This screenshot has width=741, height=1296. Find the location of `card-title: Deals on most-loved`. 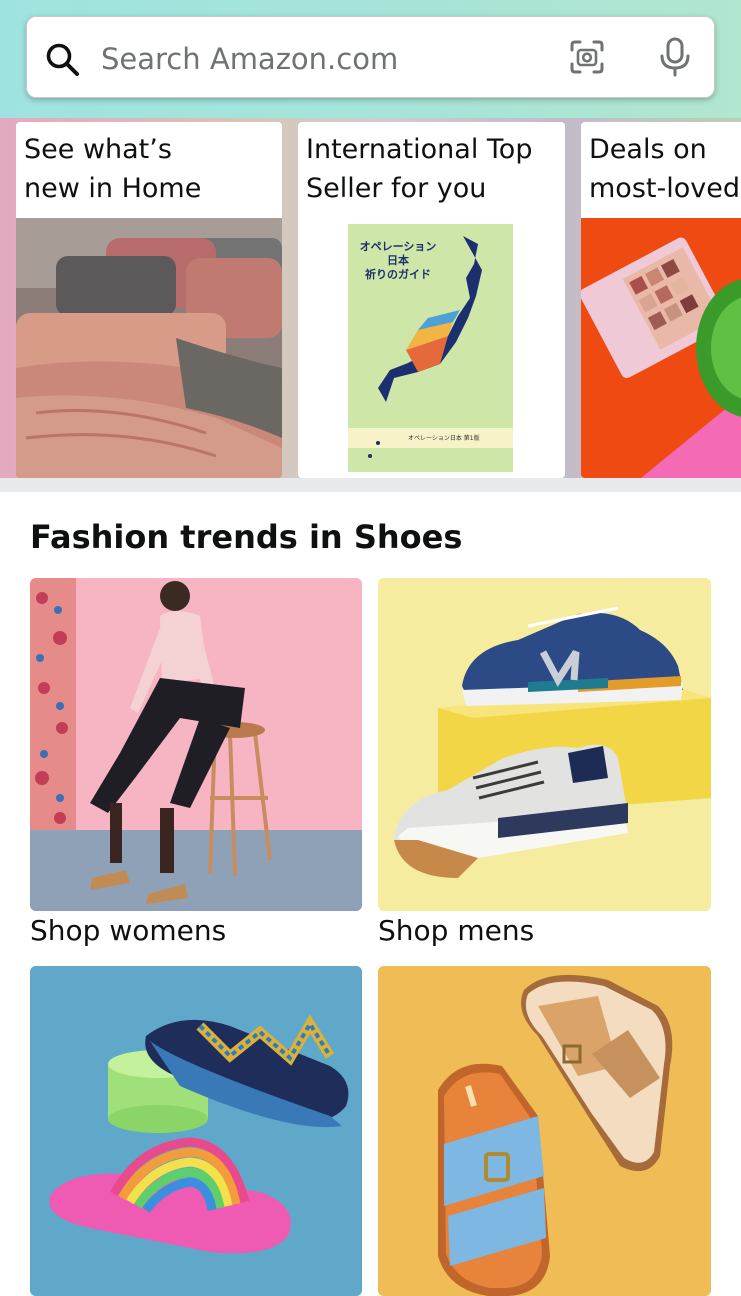

card-title: Deals on most-loved is located at coordinates (665, 169).